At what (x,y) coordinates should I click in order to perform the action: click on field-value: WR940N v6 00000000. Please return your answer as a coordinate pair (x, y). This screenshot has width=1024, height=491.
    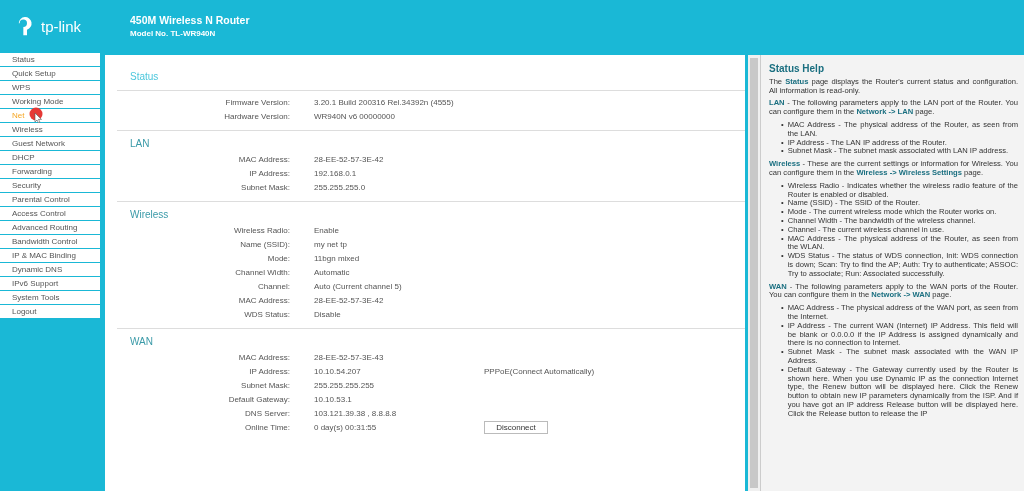
    Looking at the image, I should click on (355, 116).